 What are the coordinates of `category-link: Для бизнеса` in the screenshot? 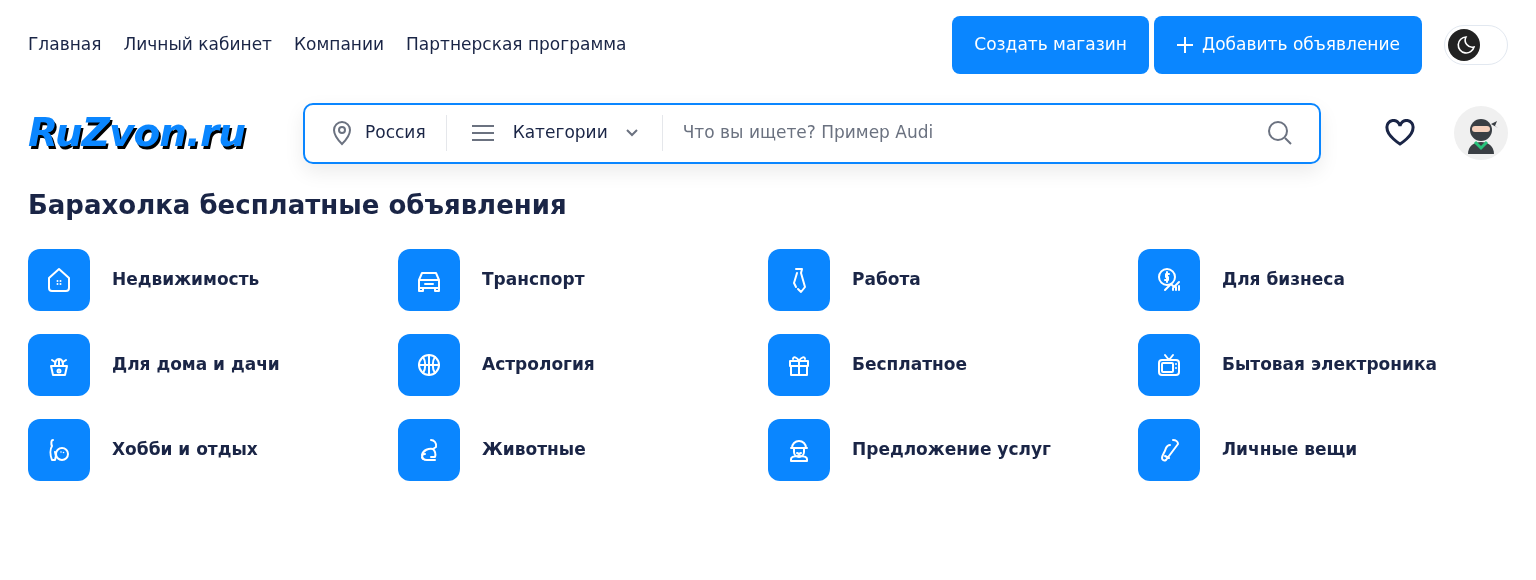 It's located at (1283, 280).